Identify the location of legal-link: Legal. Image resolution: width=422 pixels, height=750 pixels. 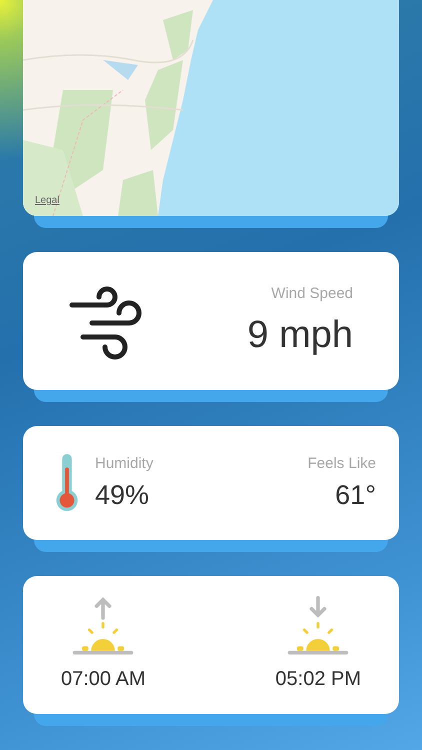
(47, 200).